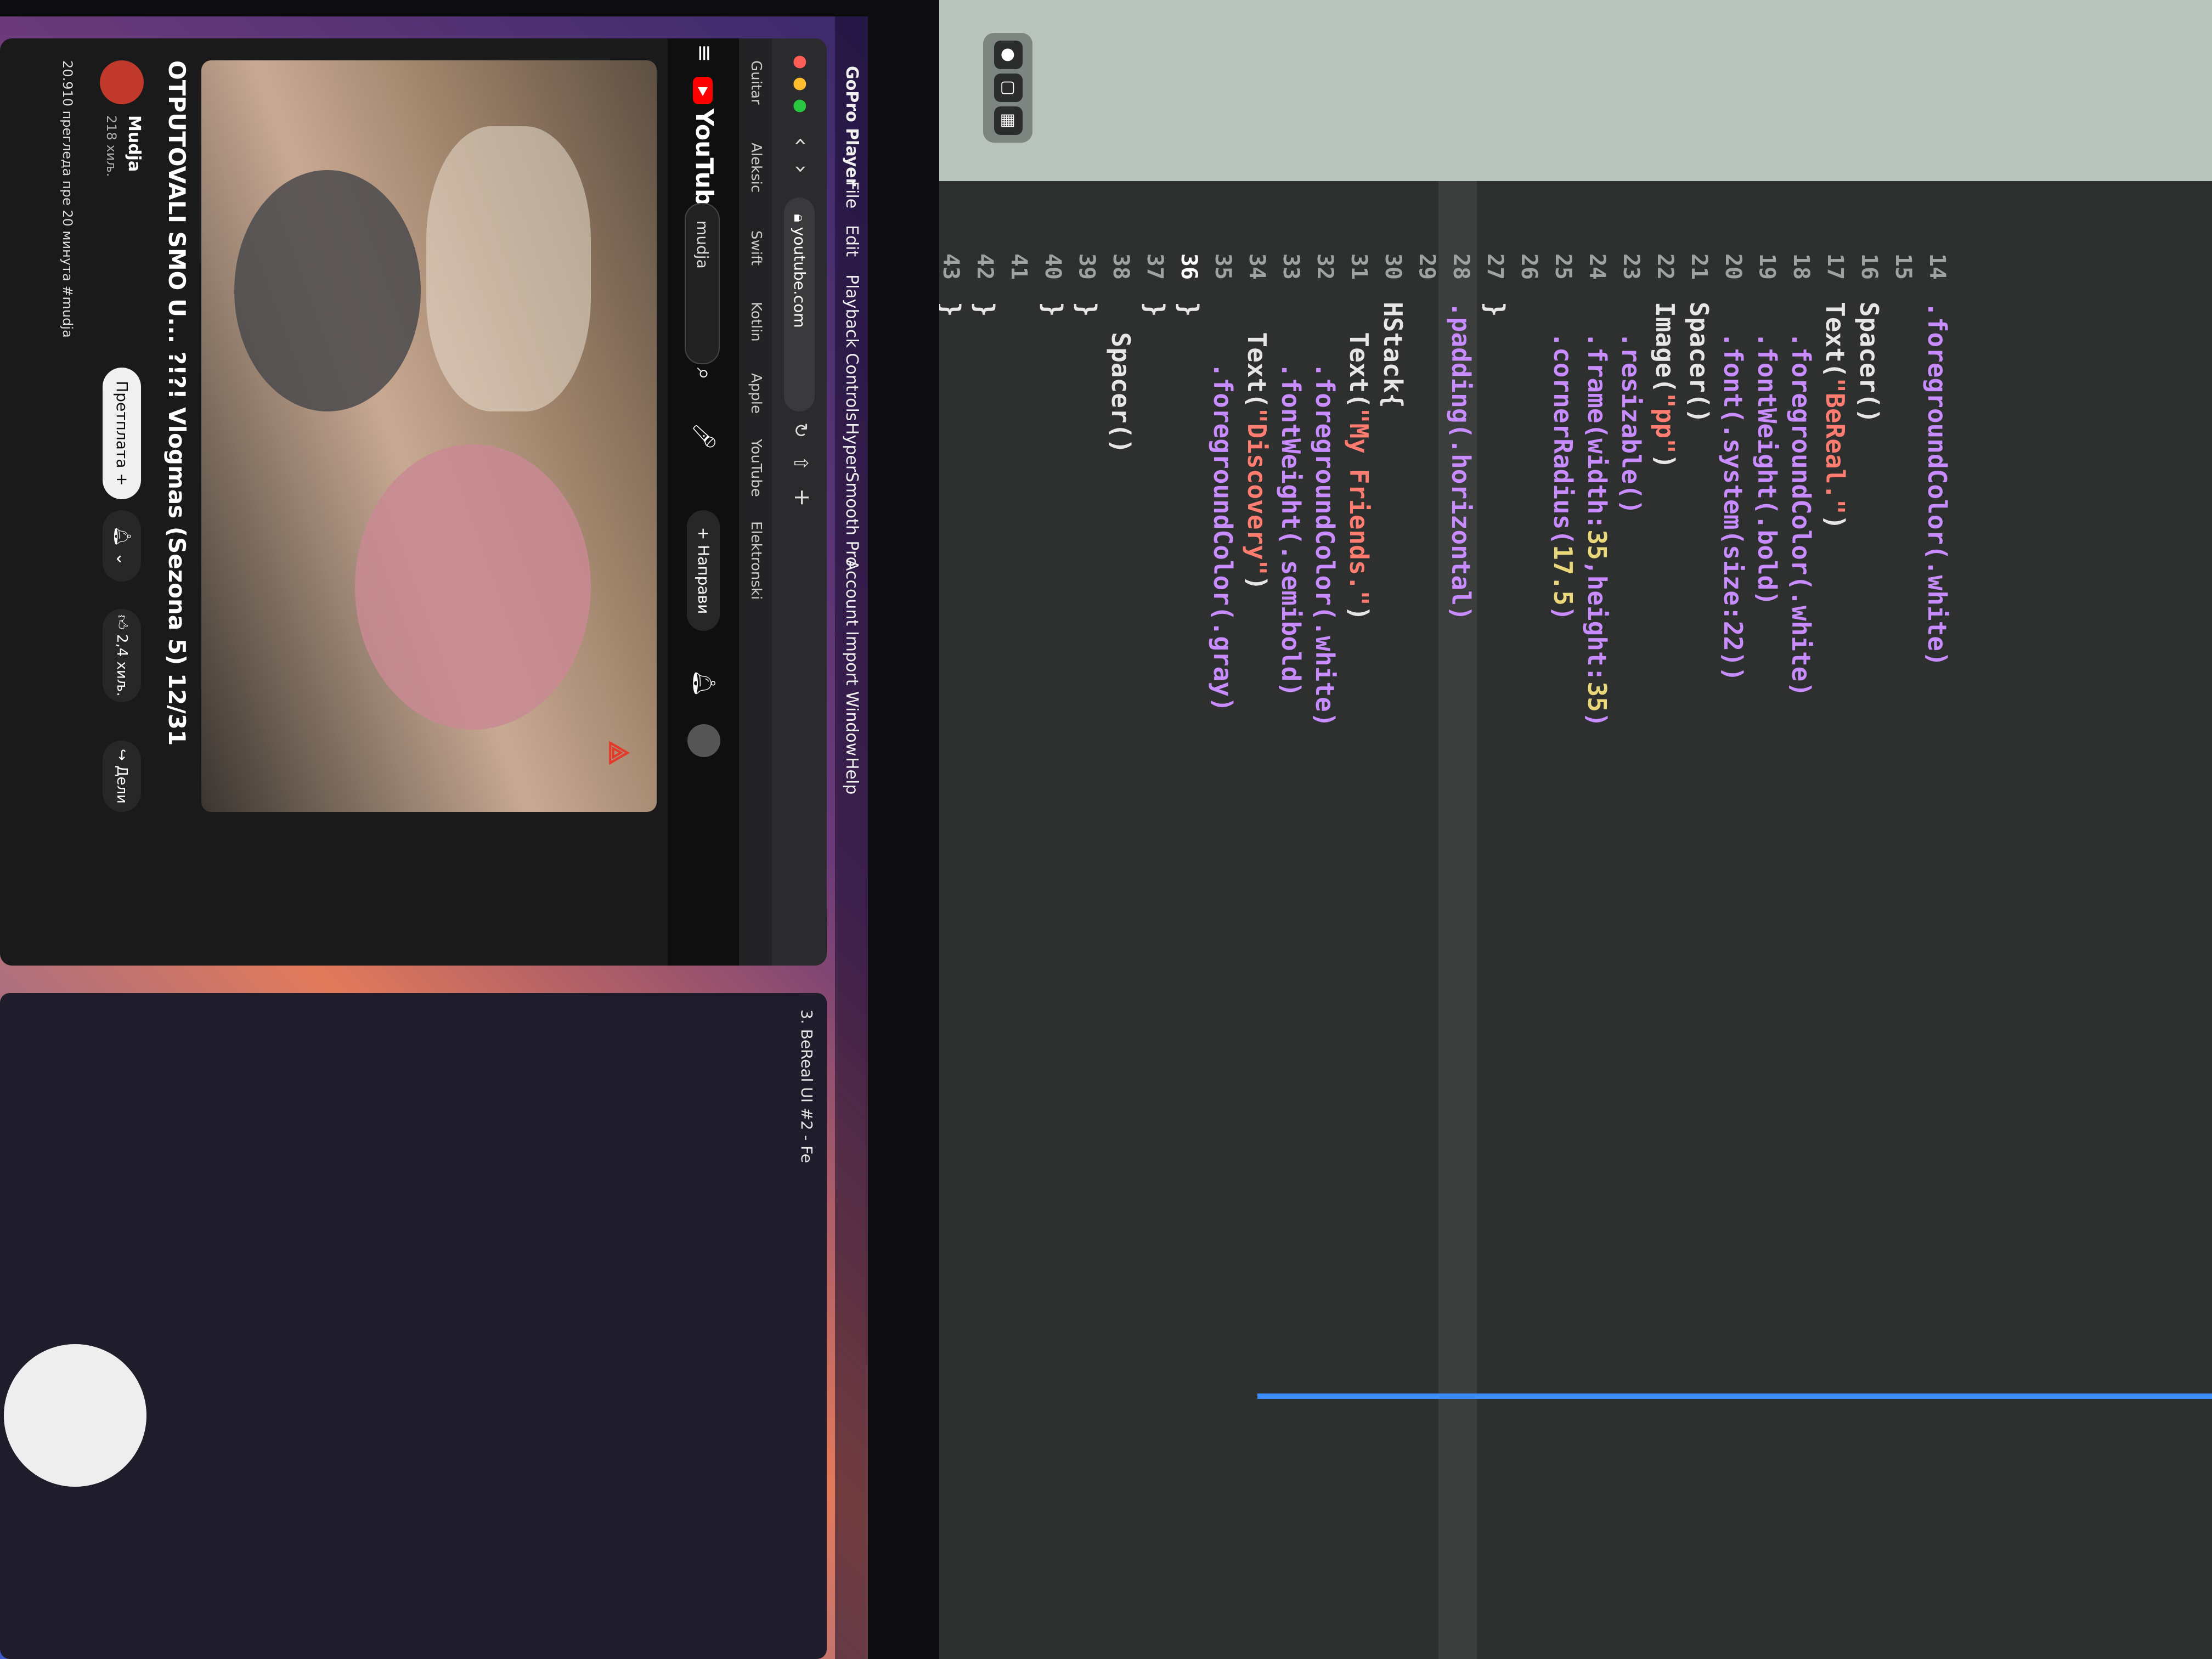  Describe the element at coordinates (704, 436) in the screenshot. I see `microphone-icon: 🎤︎` at that location.